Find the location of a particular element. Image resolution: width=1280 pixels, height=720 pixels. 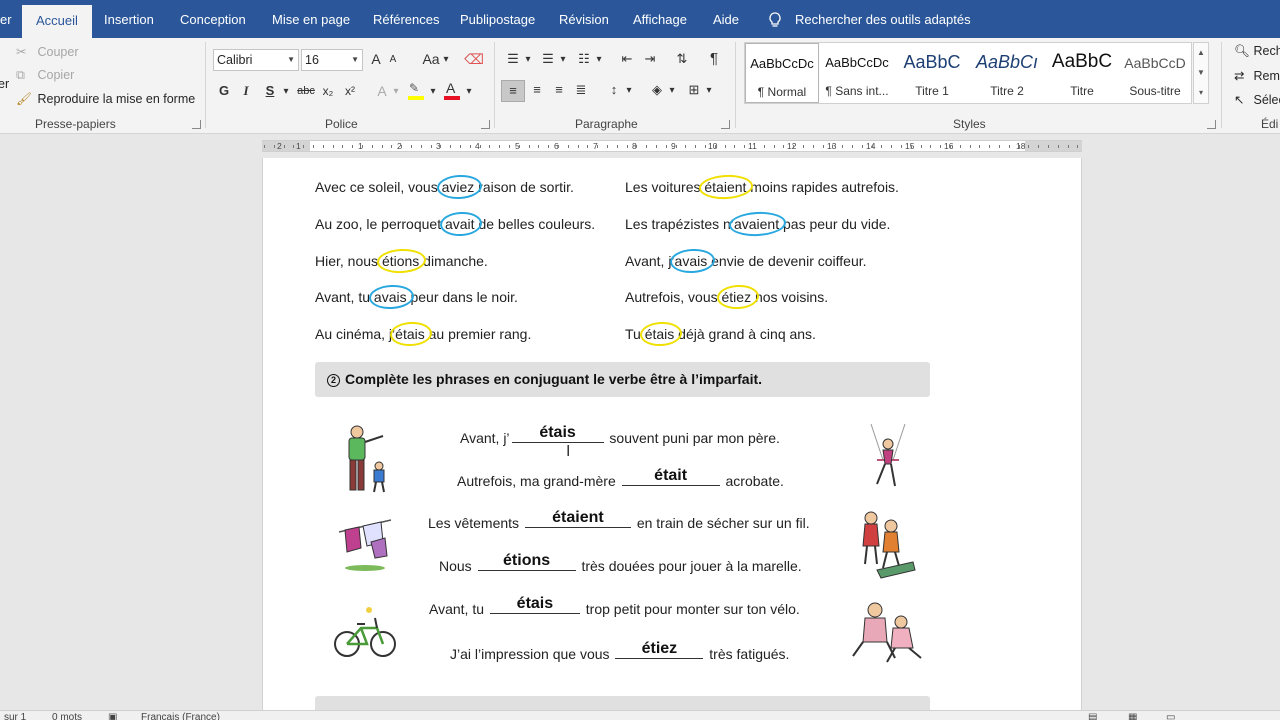

find-button: 🔍︎ Rech is located at coordinates (1257, 51).